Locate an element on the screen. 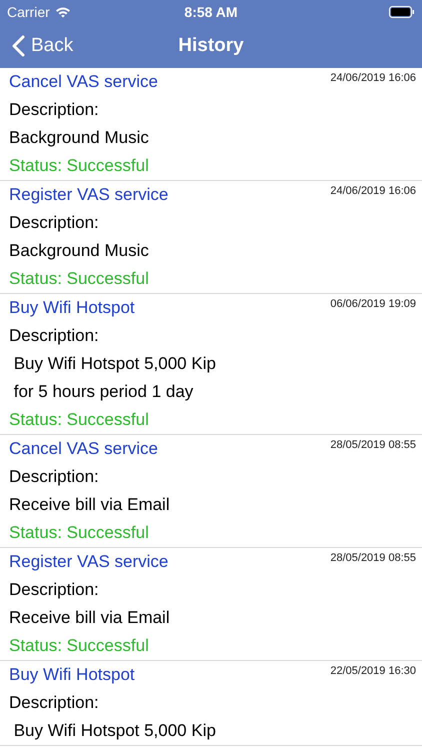 The width and height of the screenshot is (422, 750). description-text: for 5 hours period 1 day is located at coordinates (103, 392).